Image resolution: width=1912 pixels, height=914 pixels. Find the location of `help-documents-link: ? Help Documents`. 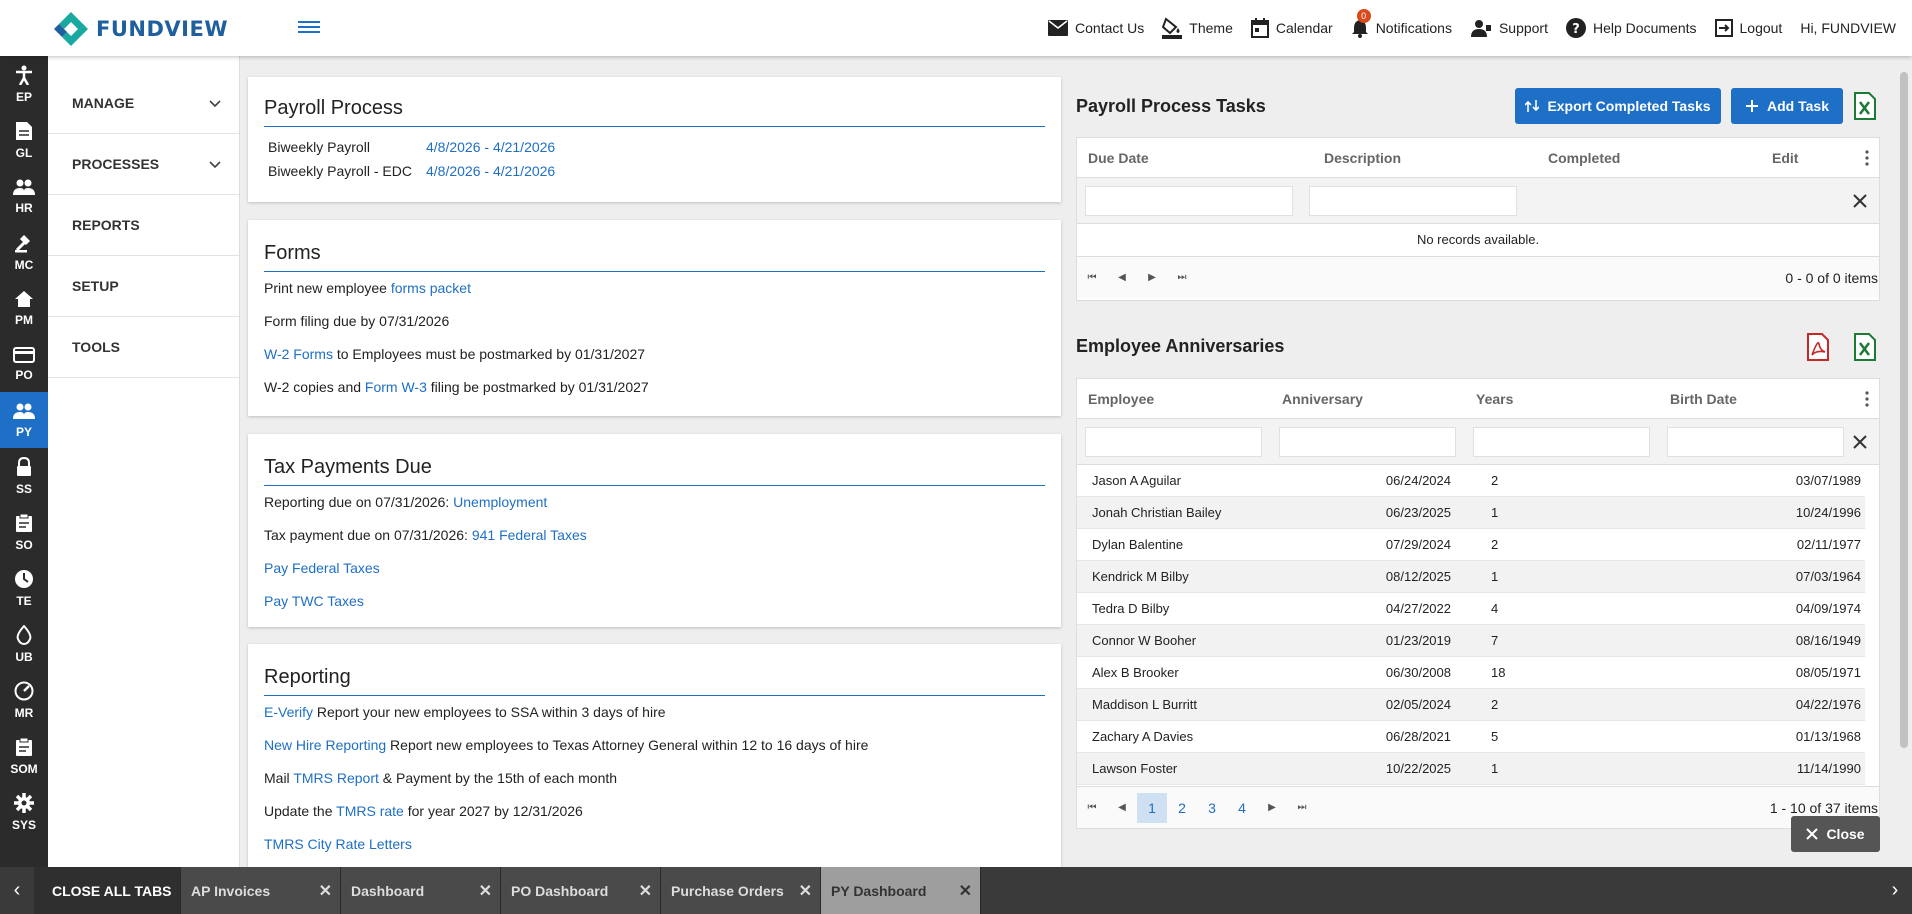

help-documents-link: ? Help Documents is located at coordinates (1631, 28).